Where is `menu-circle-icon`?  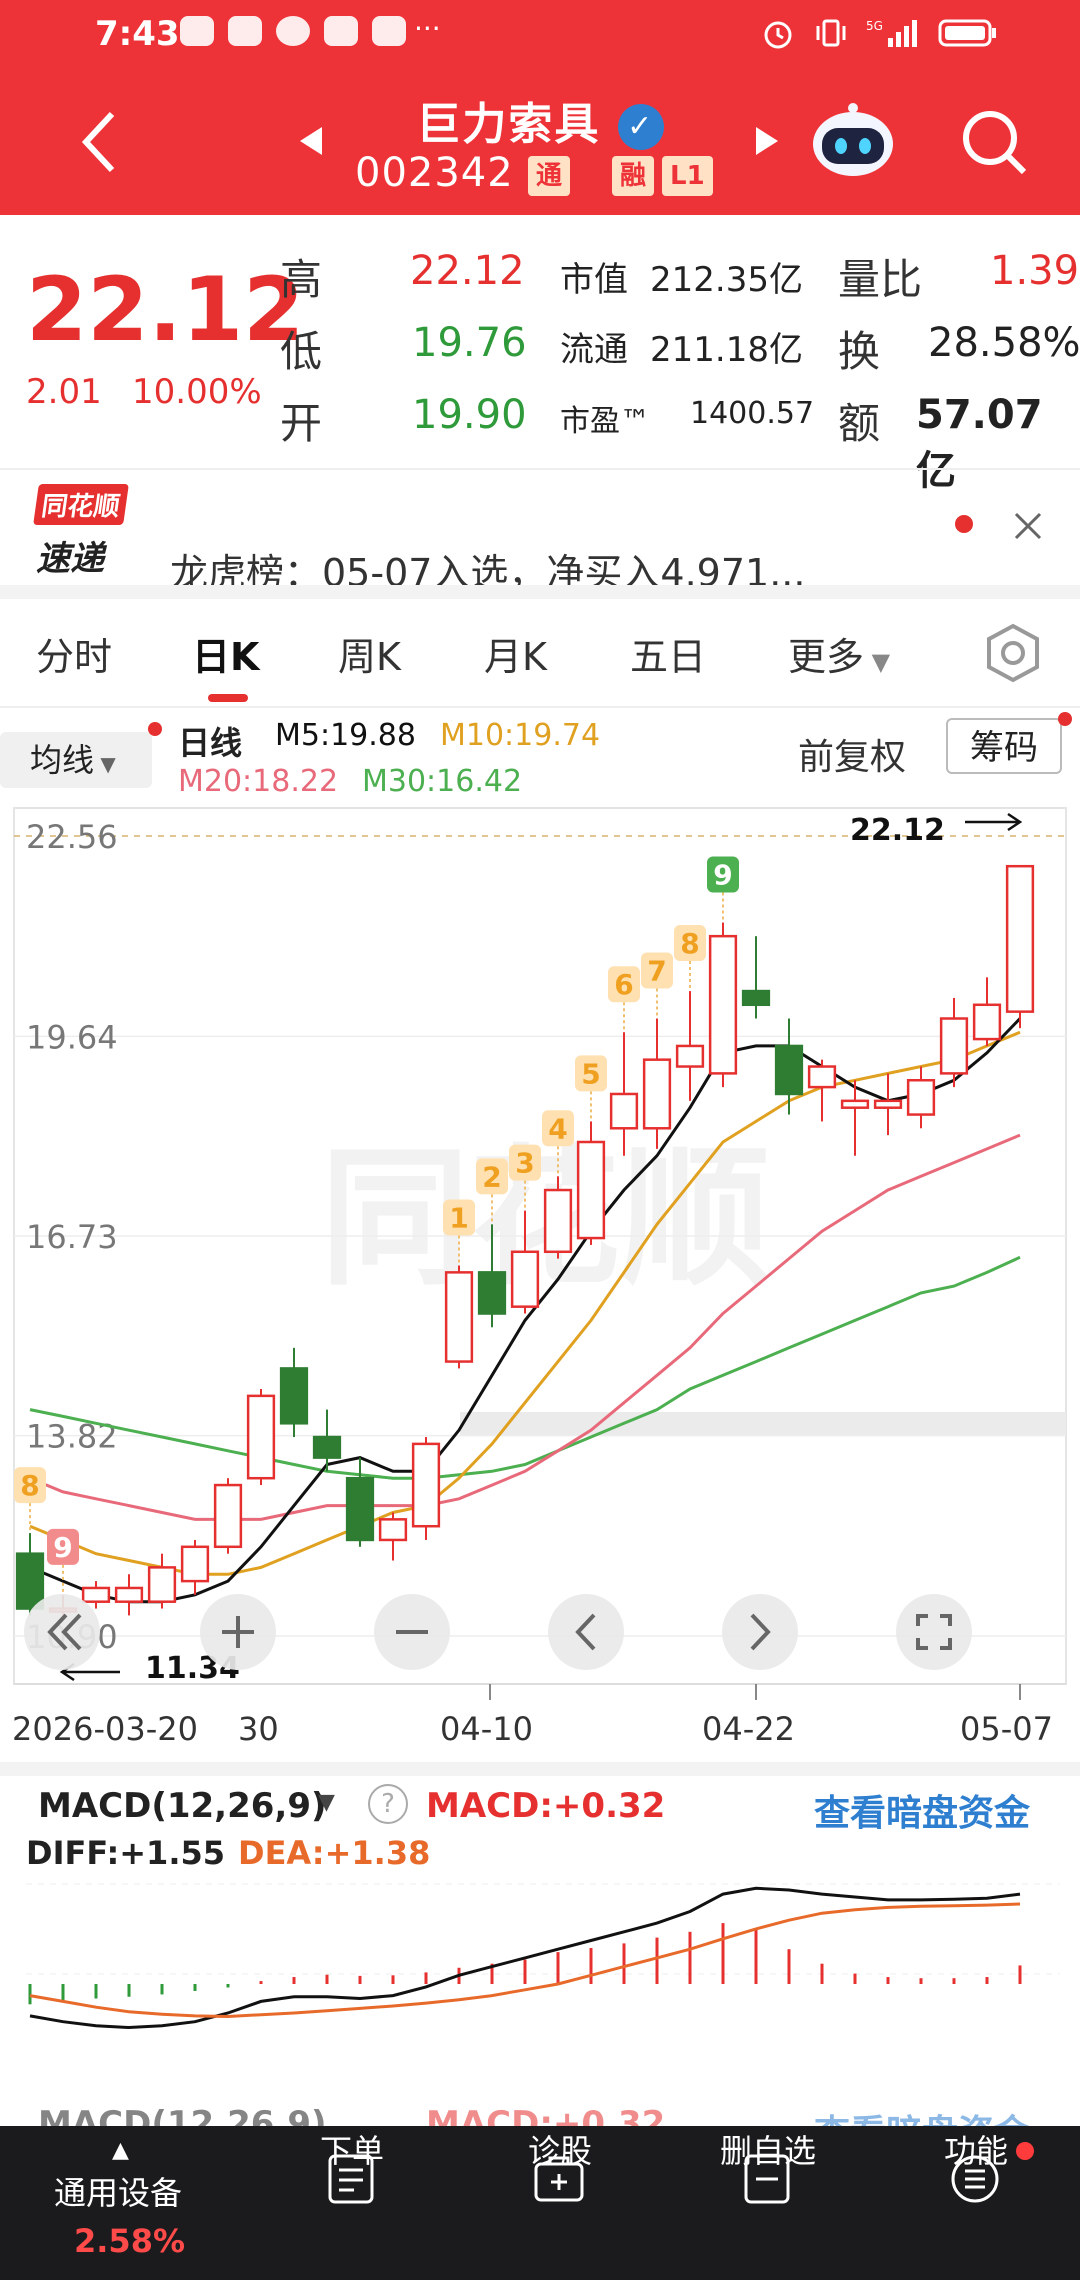 menu-circle-icon is located at coordinates (975, 2179).